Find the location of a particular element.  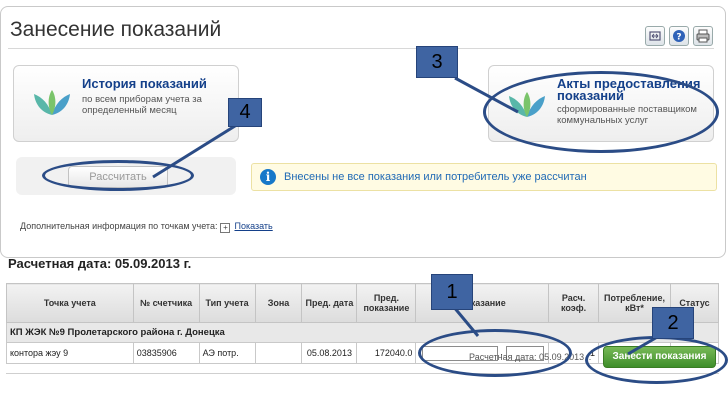

history-card-subtitle-1: по всем приборам учета за is located at coordinates (142, 99).